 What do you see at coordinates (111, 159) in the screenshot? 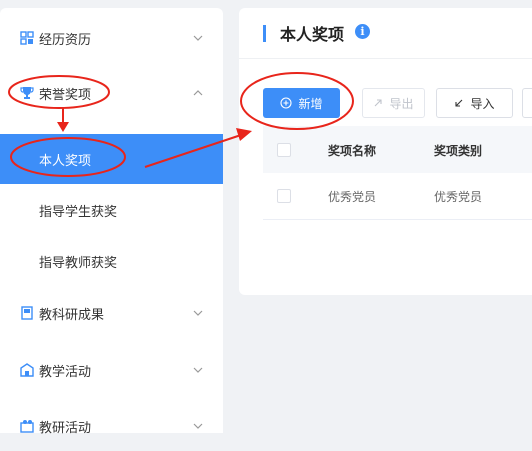
I see `sidebar-item-personal-awards: 本人奖项` at bounding box center [111, 159].